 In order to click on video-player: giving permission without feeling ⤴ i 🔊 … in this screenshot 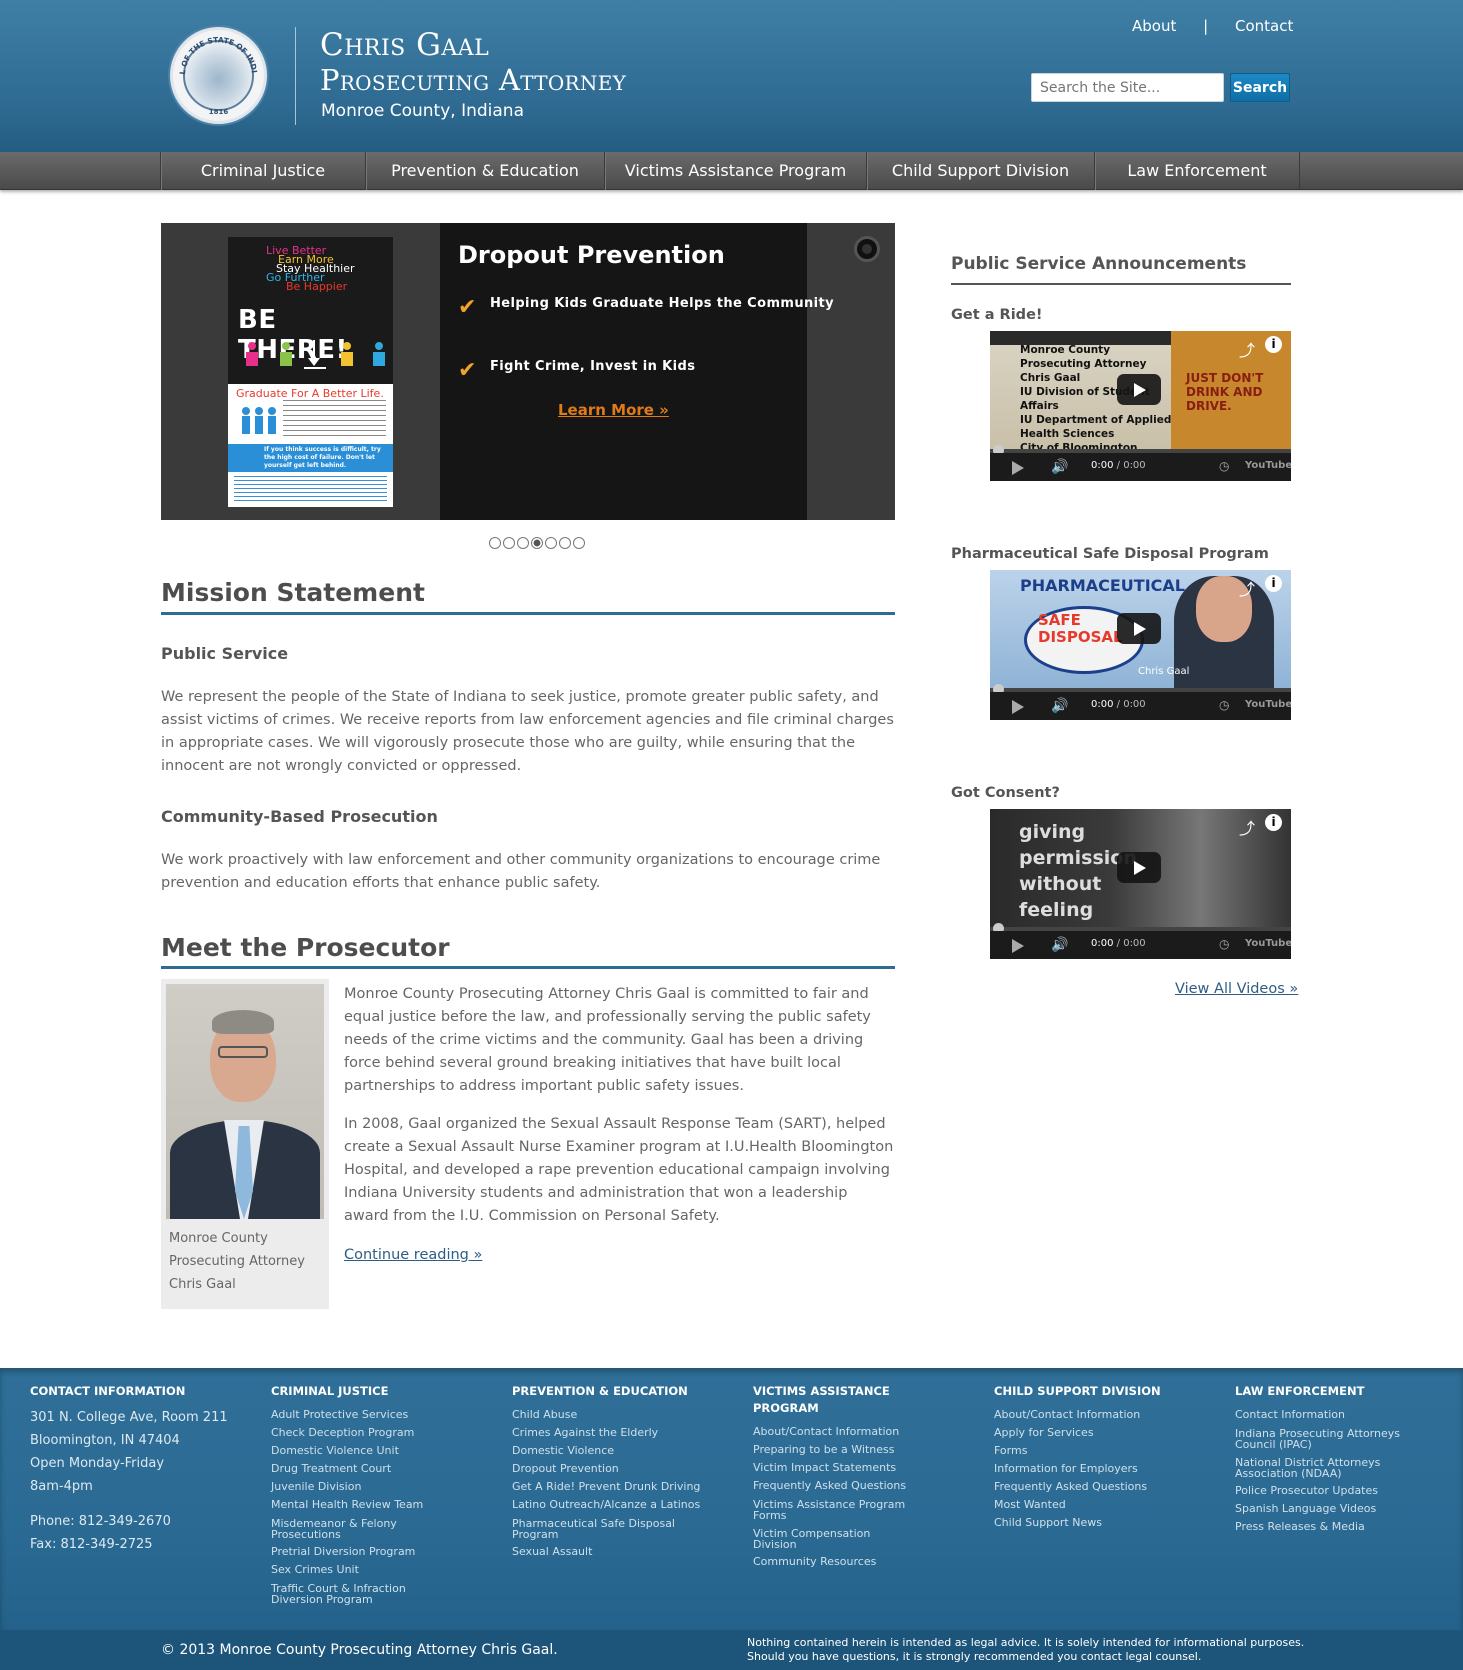, I will do `click(1140, 884)`.